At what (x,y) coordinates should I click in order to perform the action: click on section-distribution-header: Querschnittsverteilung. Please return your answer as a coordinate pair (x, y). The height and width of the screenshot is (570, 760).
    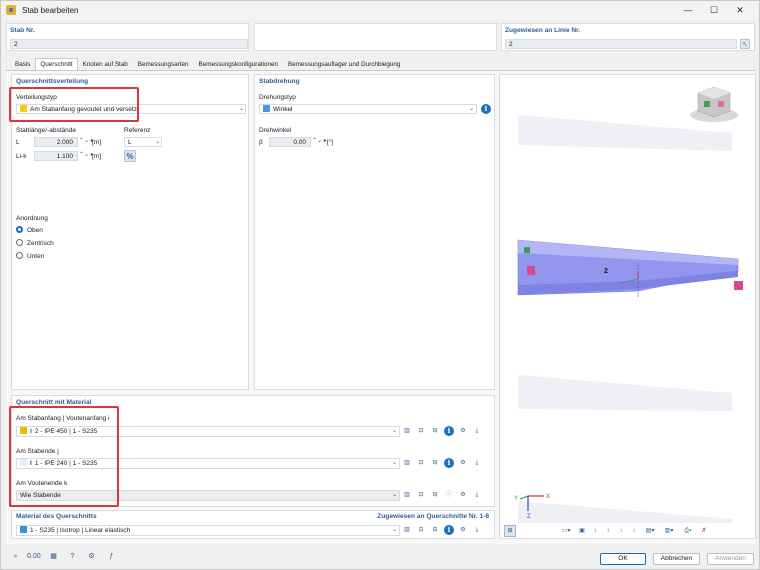
    Looking at the image, I should click on (52, 81).